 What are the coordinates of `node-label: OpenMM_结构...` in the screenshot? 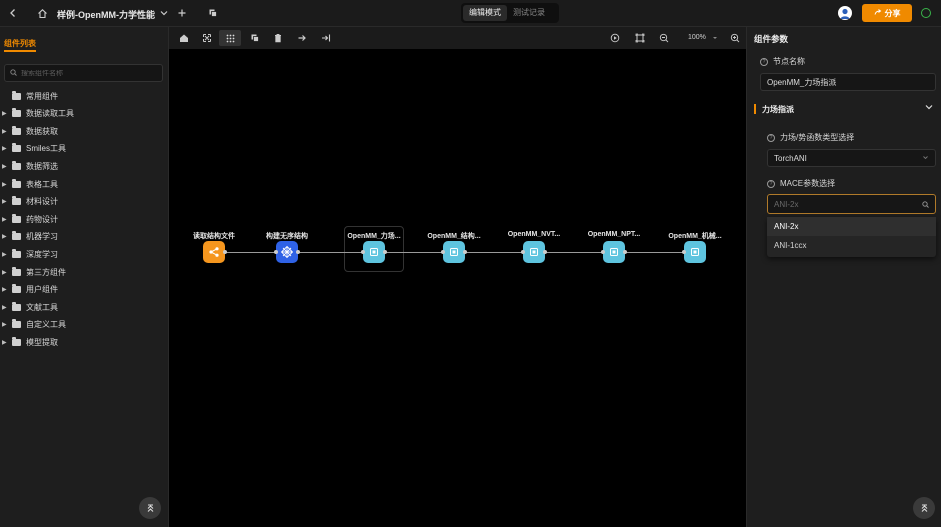 It's located at (454, 236).